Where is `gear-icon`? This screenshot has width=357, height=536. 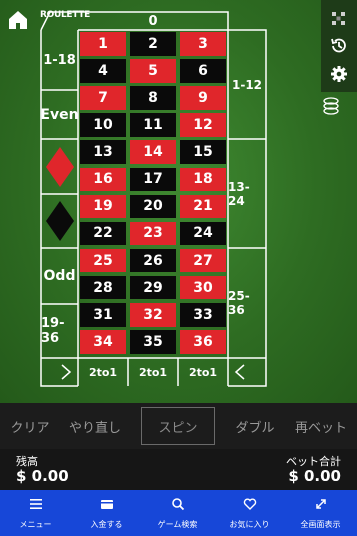
gear-icon is located at coordinates (339, 74).